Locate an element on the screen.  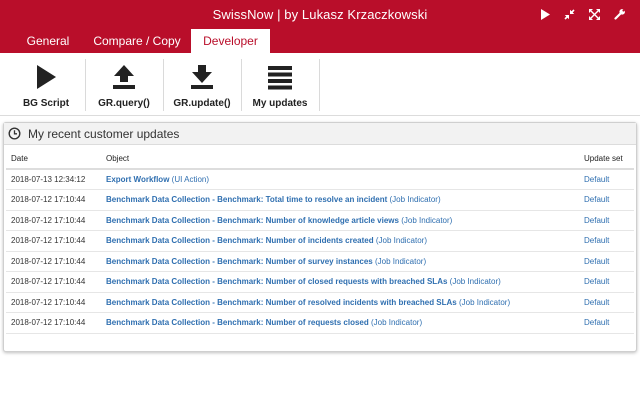
expand-icon is located at coordinates (594, 14).